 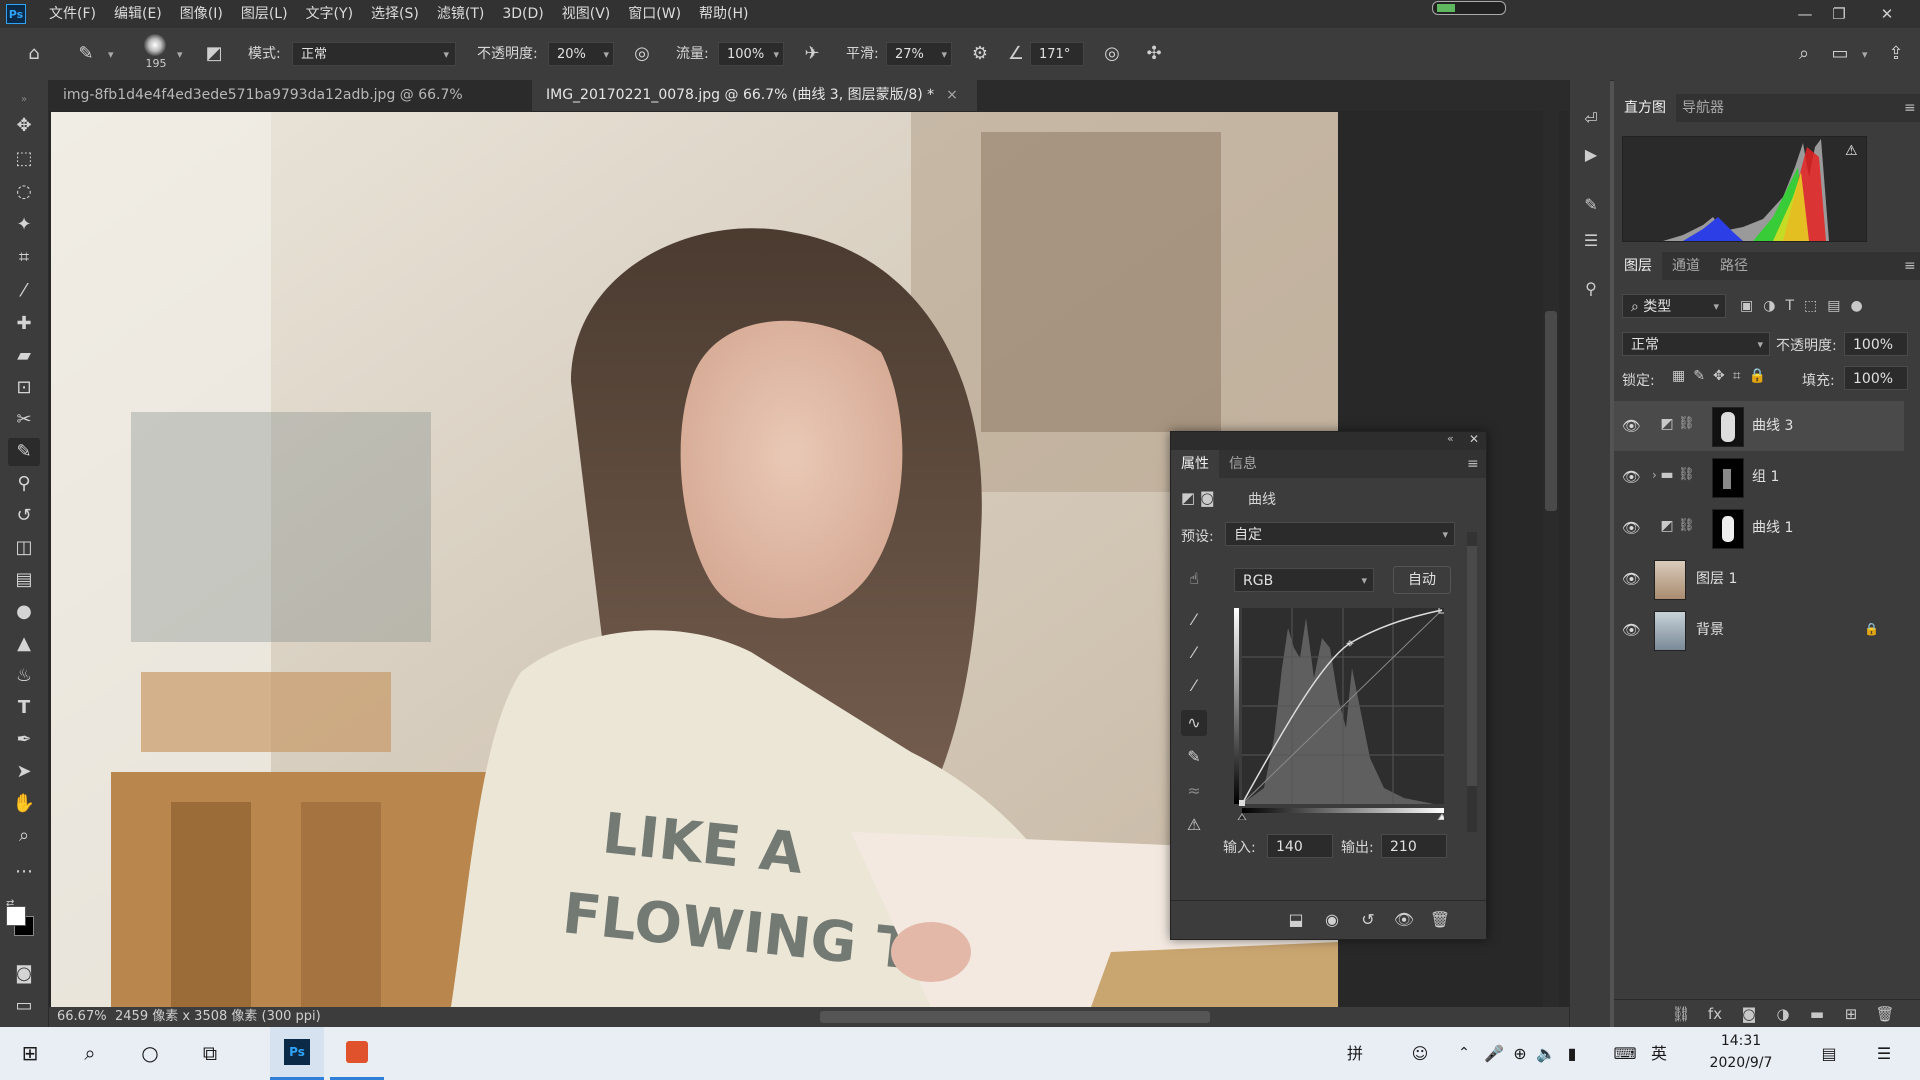 What do you see at coordinates (34, 54) in the screenshot?
I see `home-icon: ⌂` at bounding box center [34, 54].